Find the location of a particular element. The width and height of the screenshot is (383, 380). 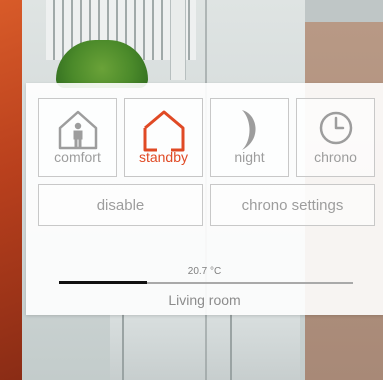

temperature-slider-fill is located at coordinates (103, 282).